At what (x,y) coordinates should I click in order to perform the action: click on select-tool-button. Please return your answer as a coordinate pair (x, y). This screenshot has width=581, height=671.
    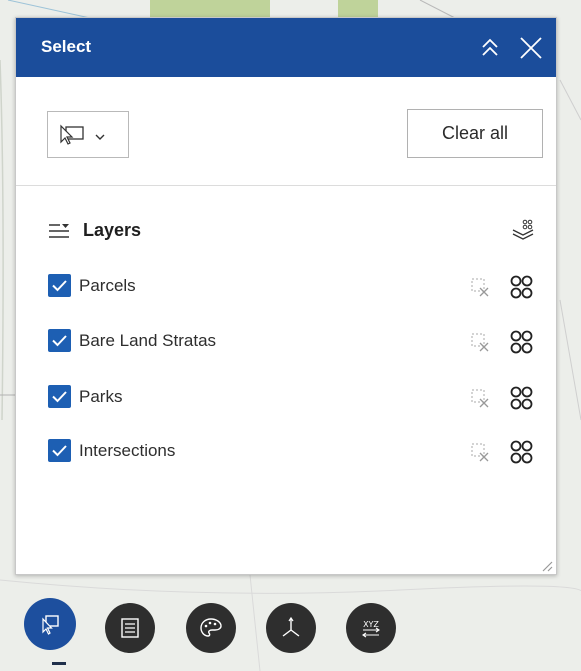
    Looking at the image, I should click on (50, 624).